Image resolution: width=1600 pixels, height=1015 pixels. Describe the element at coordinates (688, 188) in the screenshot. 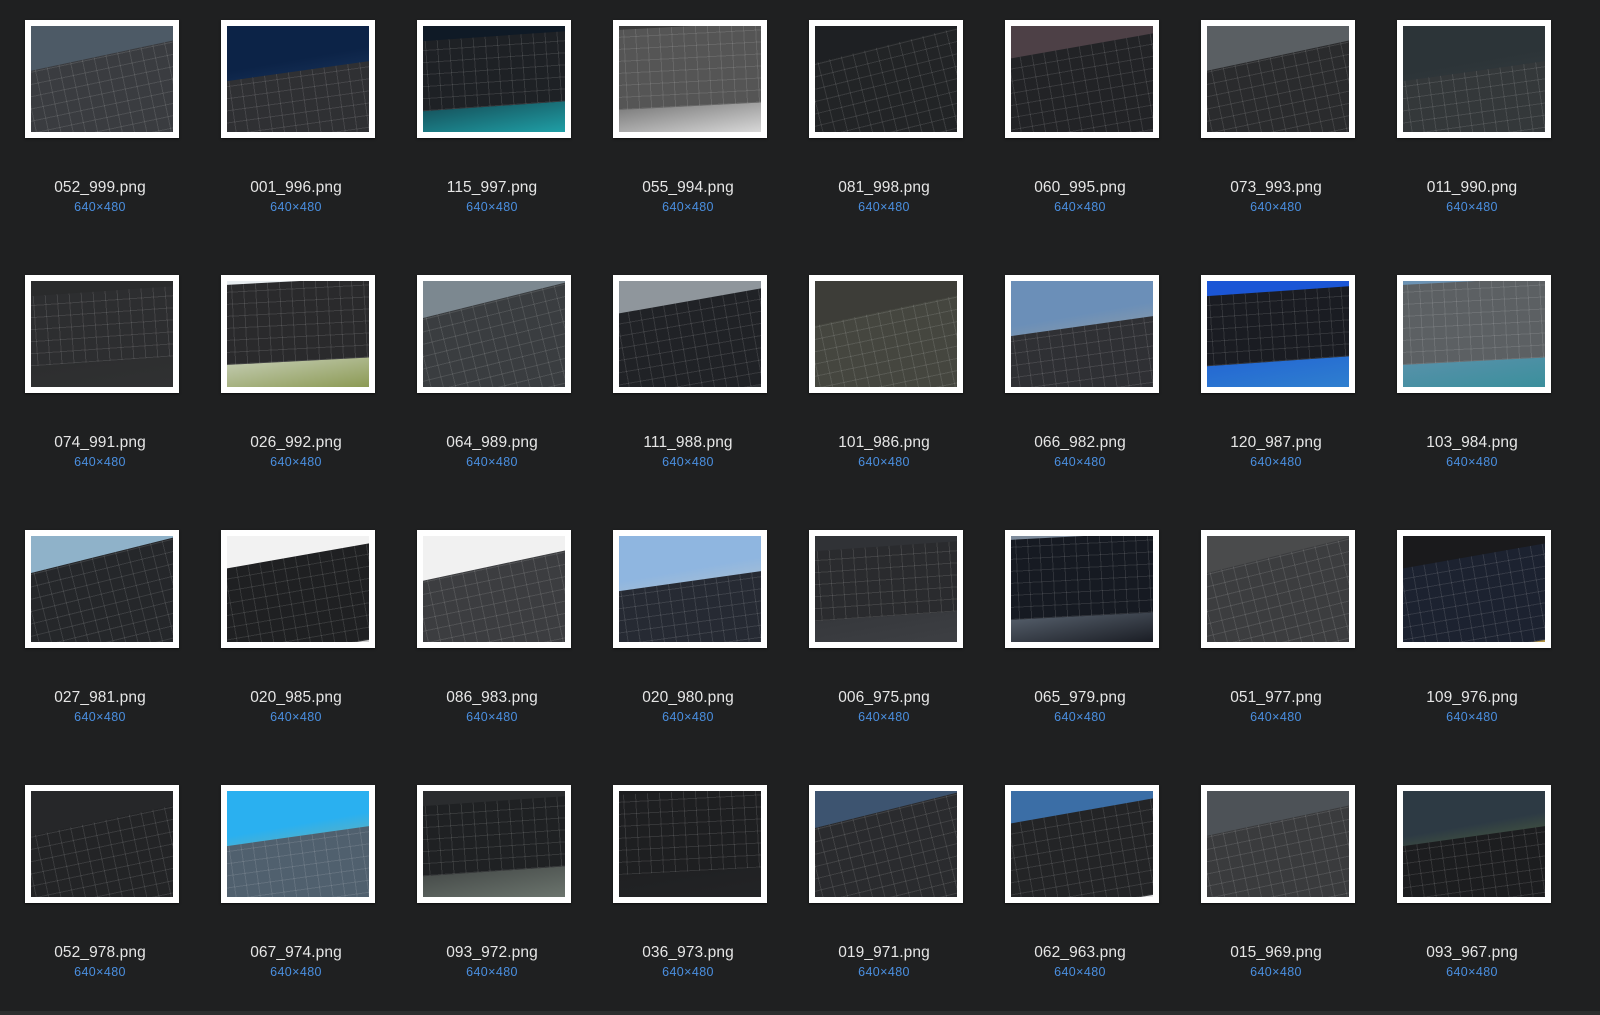

I see `file-name: 055_994.png` at that location.